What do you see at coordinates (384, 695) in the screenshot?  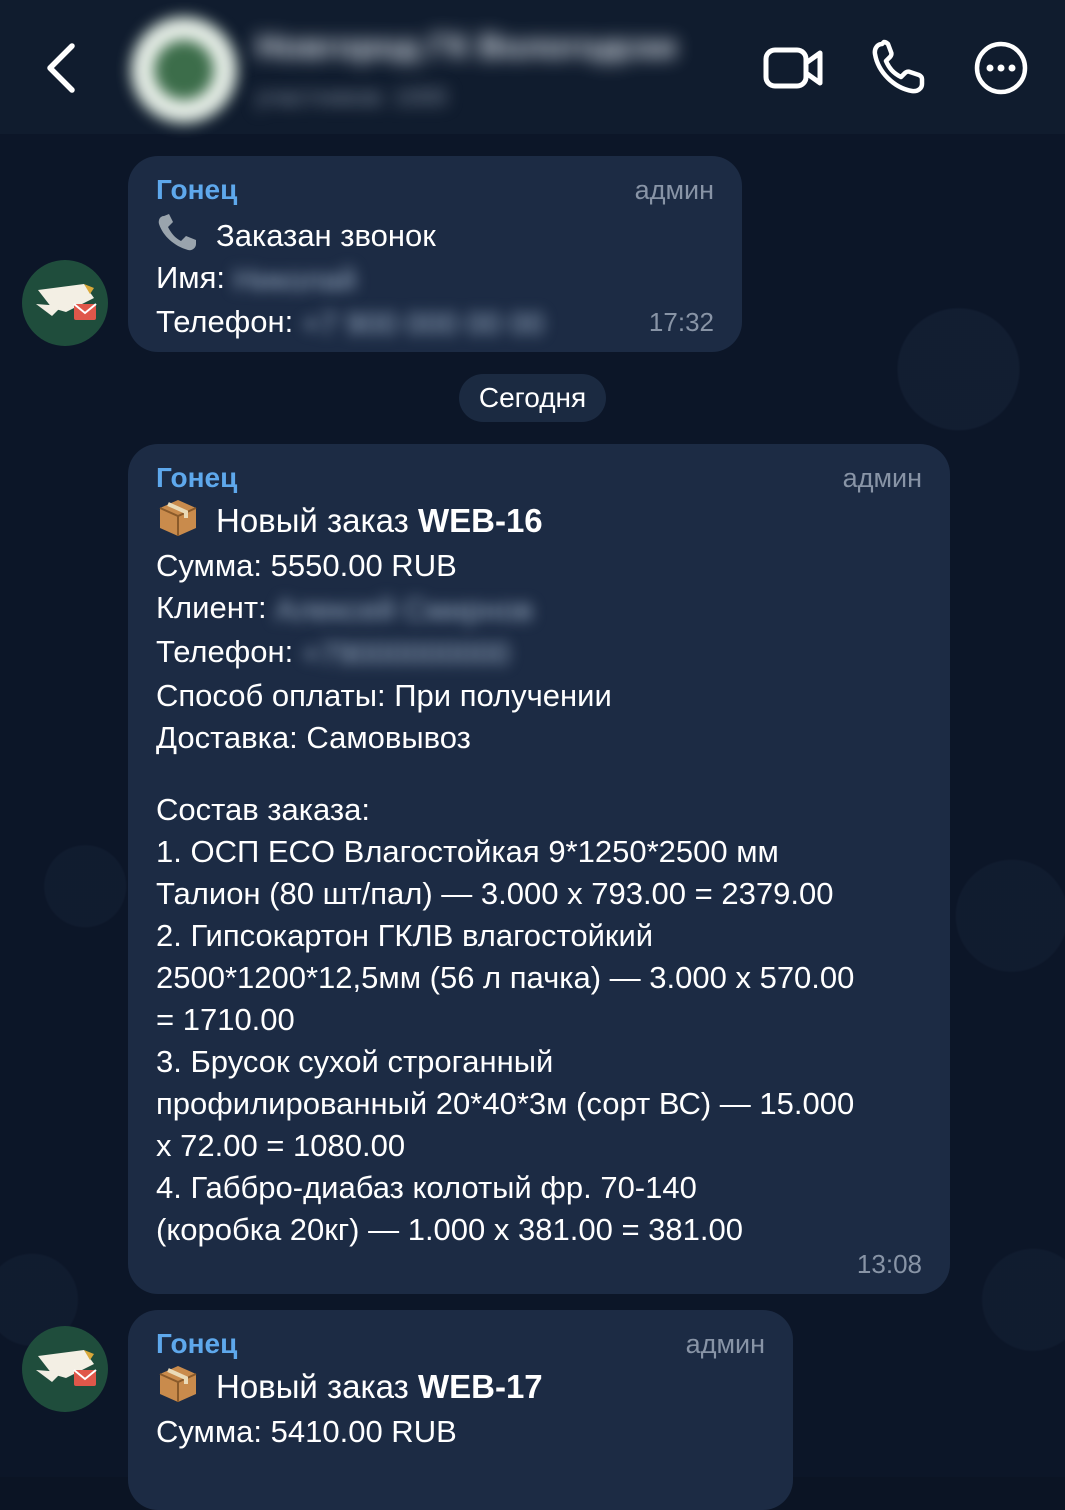 I see `payment-method: Способ оплаты: При получении` at bounding box center [384, 695].